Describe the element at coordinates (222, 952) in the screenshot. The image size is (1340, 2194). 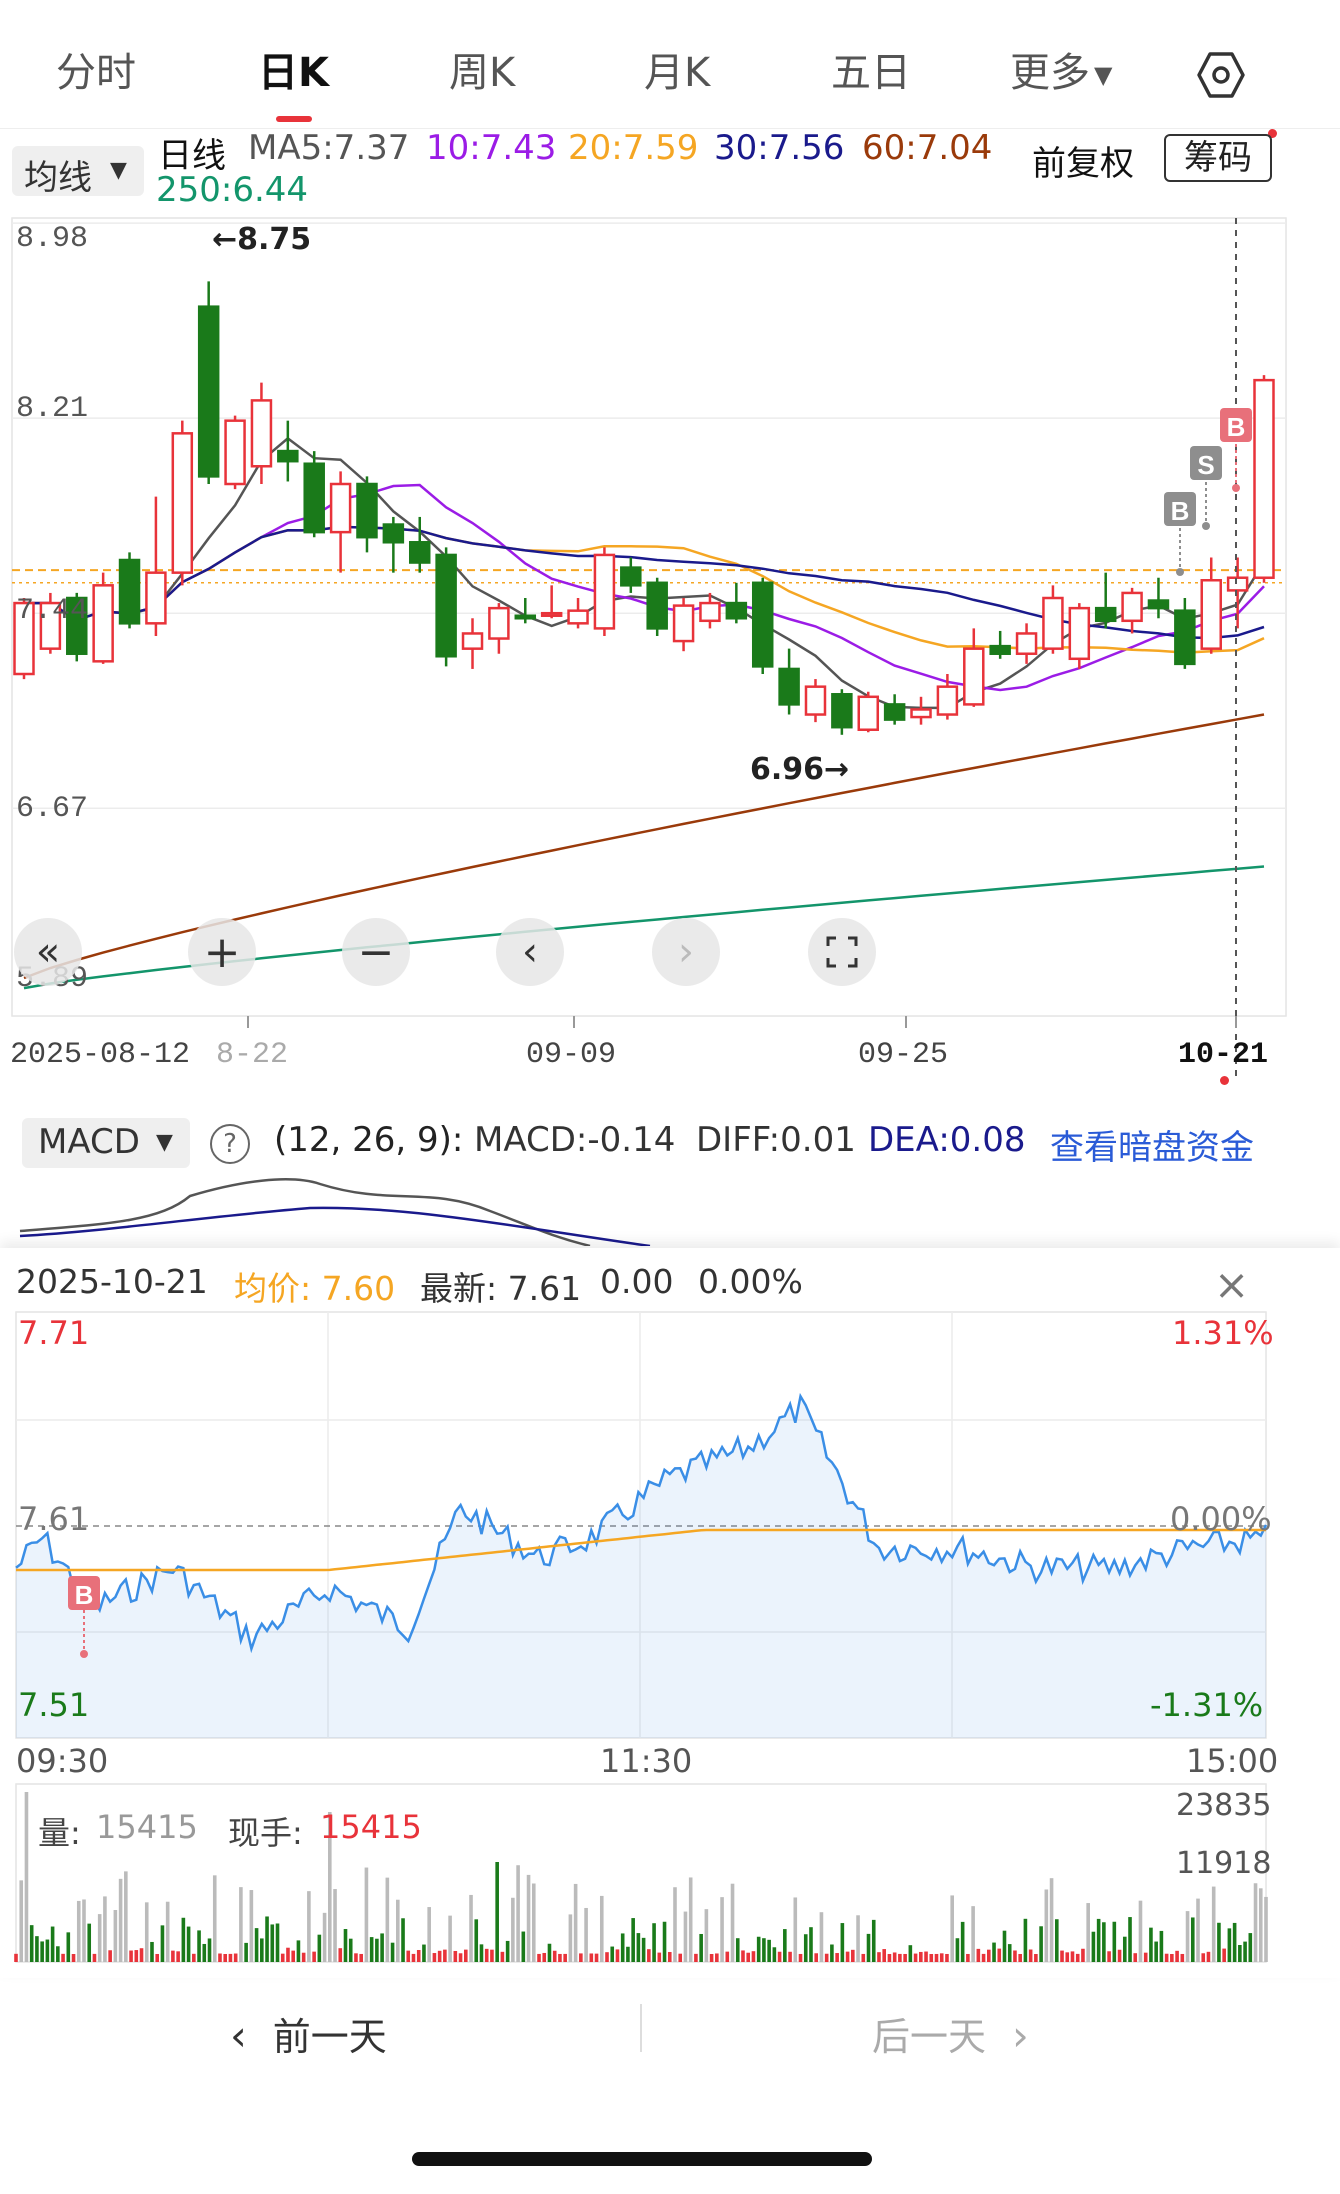
I see `zoom-in-button: +` at that location.